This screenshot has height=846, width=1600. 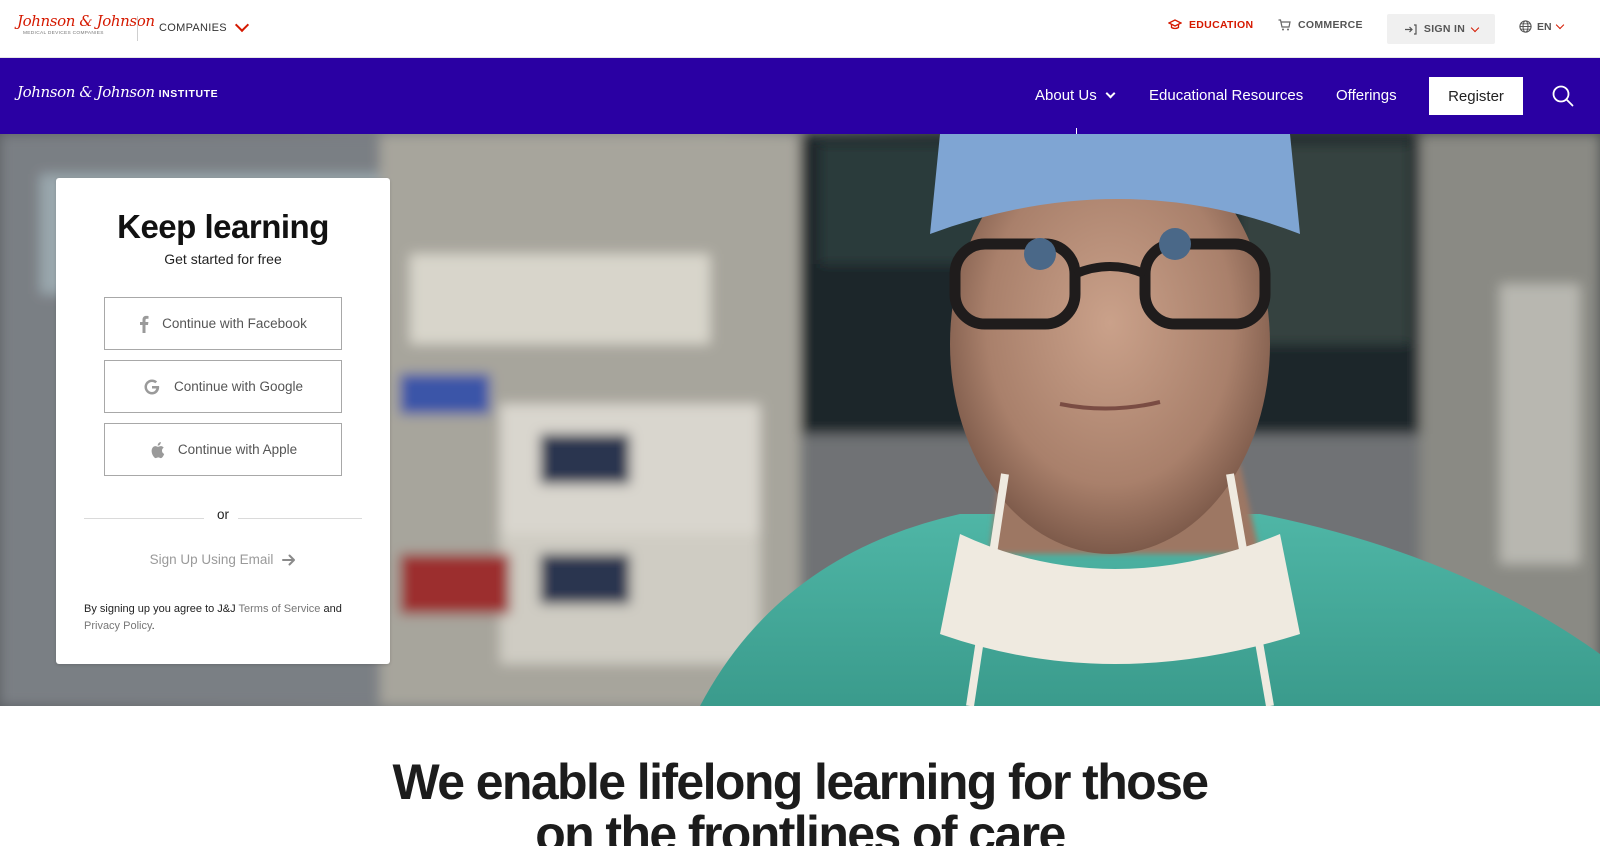 I want to click on graduation-cap-icon, so click(x=1175, y=24).